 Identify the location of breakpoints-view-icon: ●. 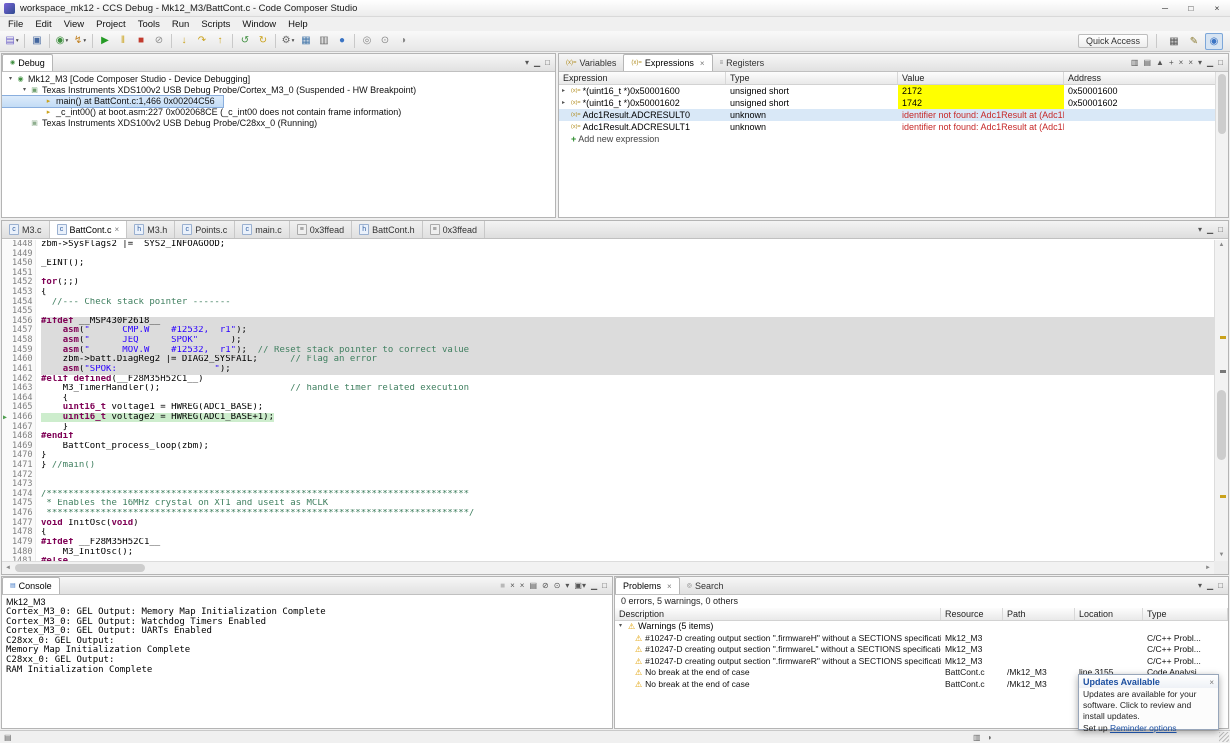
(342, 41).